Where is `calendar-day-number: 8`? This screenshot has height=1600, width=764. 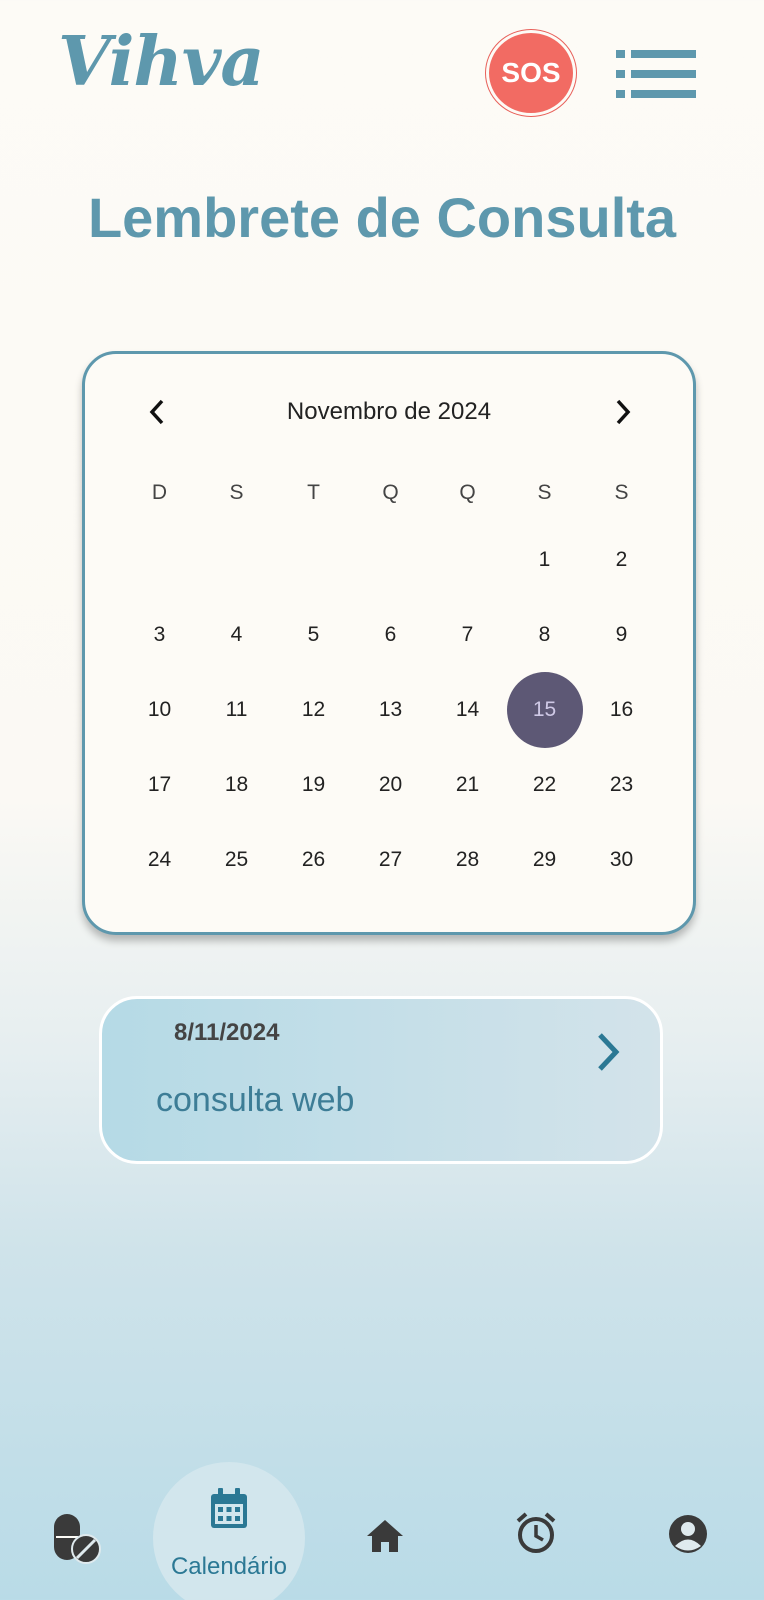
calendar-day-number: 8 is located at coordinates (544, 634).